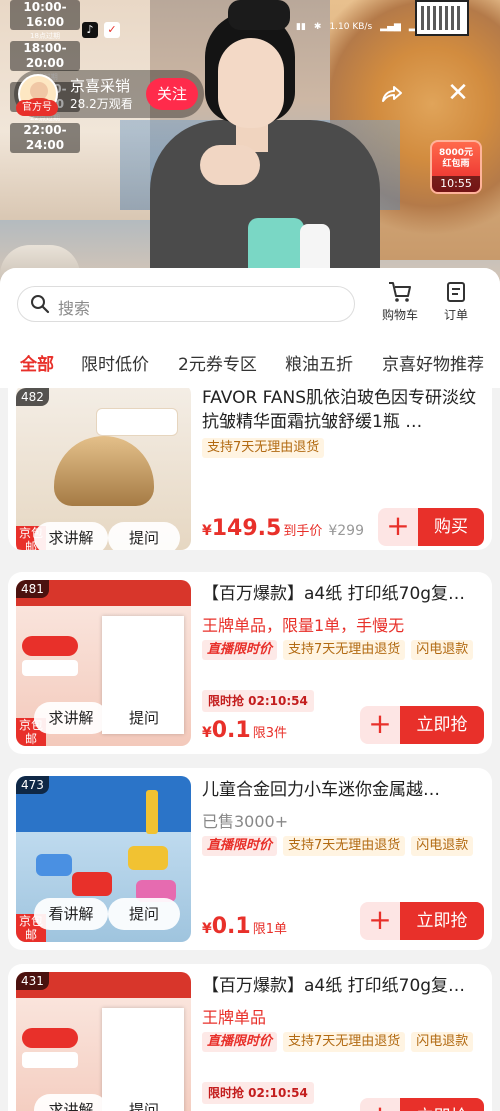 The height and width of the screenshot is (1111, 500). I want to click on buy-button: 购买, so click(451, 527).